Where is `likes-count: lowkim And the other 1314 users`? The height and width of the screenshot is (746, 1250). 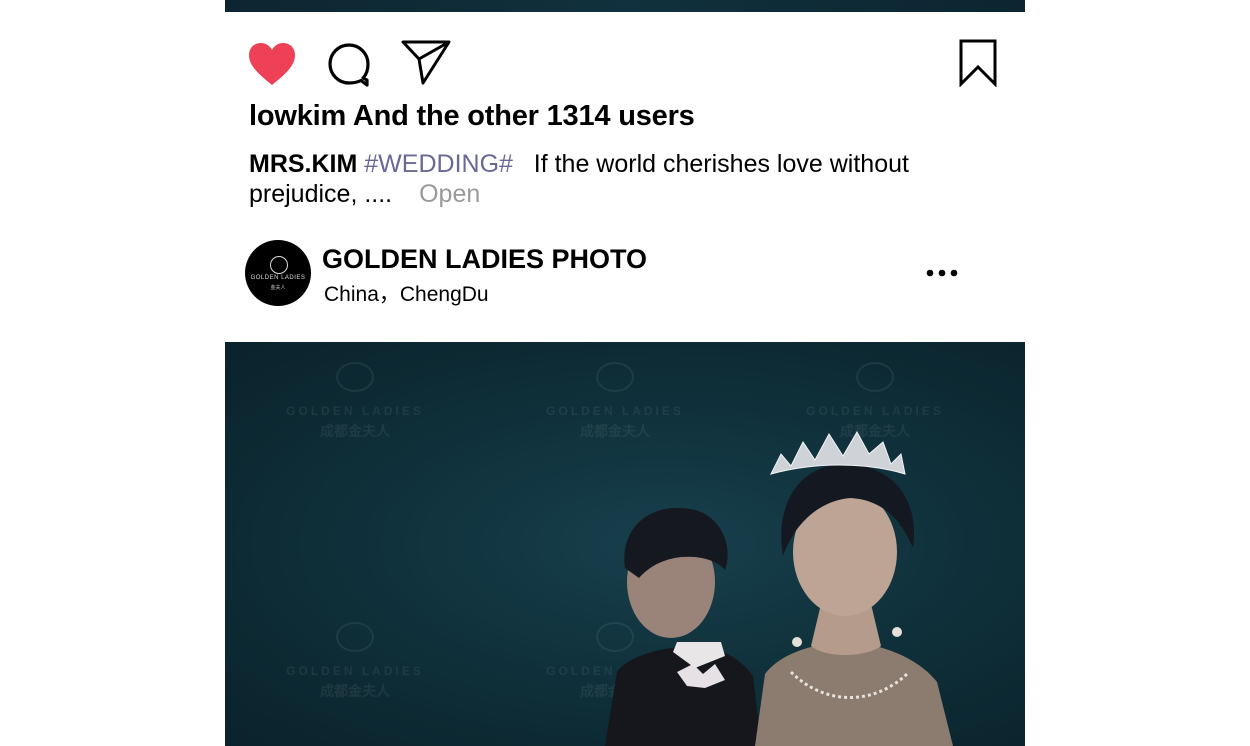
likes-count: lowkim And the other 1314 users is located at coordinates (472, 116).